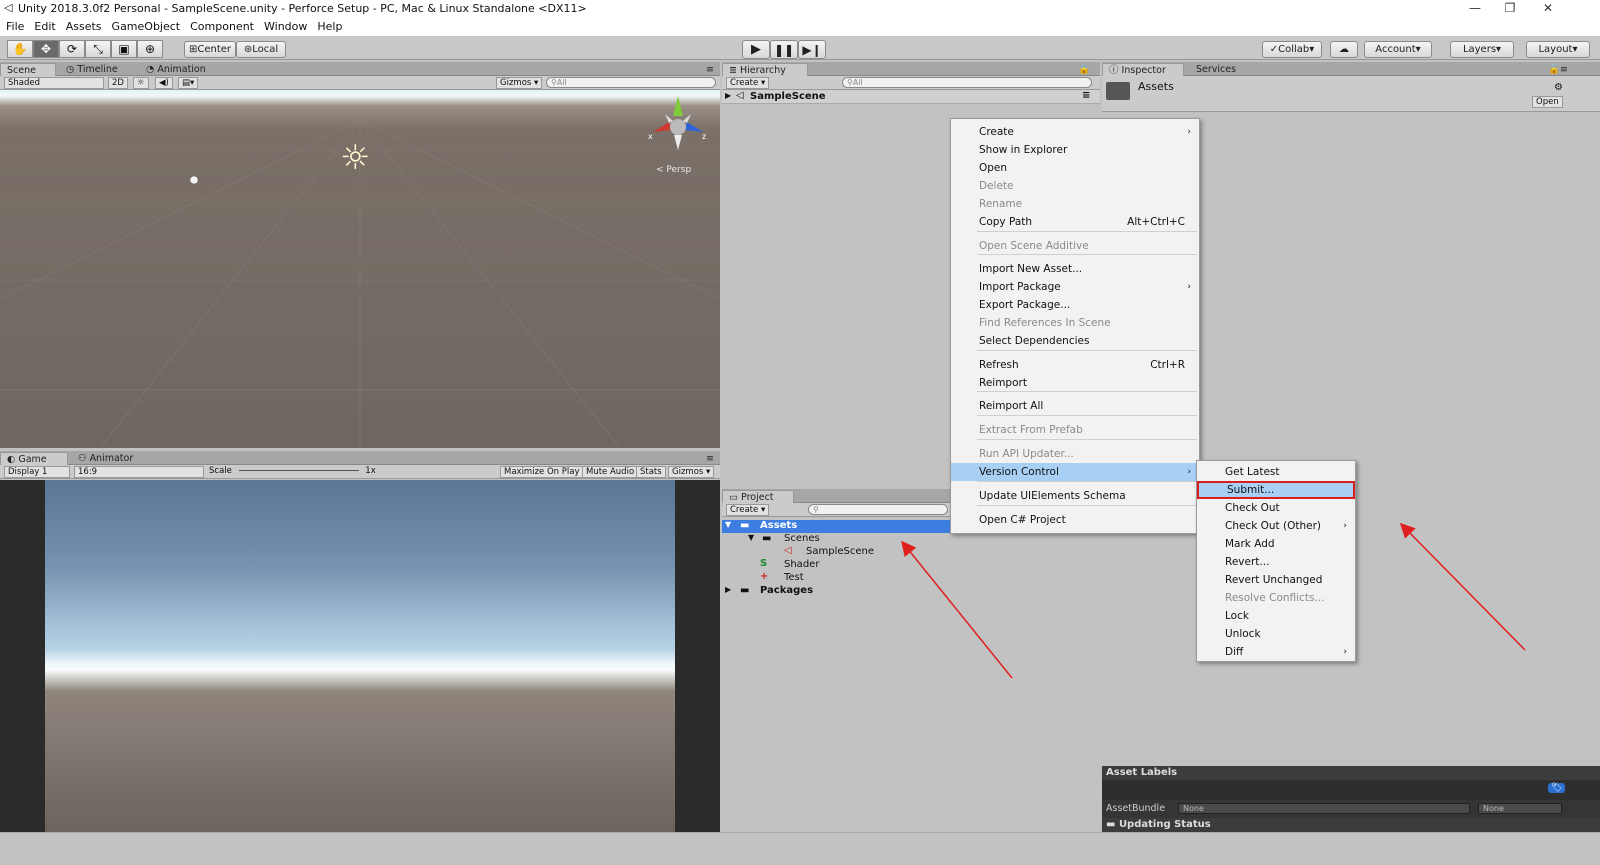 The height and width of the screenshot is (865, 1600). Describe the element at coordinates (1276, 634) in the screenshot. I see `vc-item-unlock: Unlock` at that location.